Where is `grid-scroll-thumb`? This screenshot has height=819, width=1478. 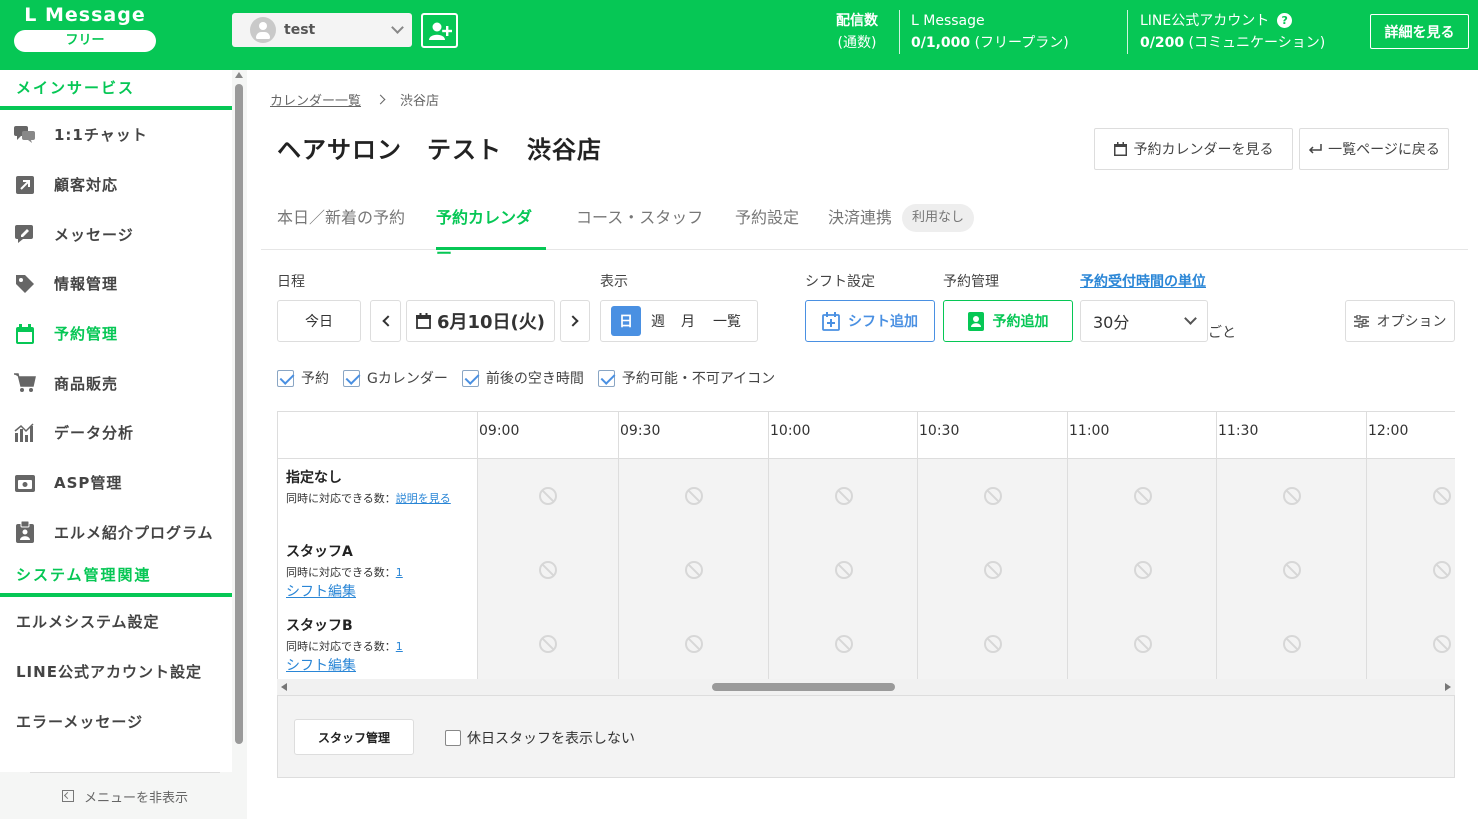 grid-scroll-thumb is located at coordinates (803, 687).